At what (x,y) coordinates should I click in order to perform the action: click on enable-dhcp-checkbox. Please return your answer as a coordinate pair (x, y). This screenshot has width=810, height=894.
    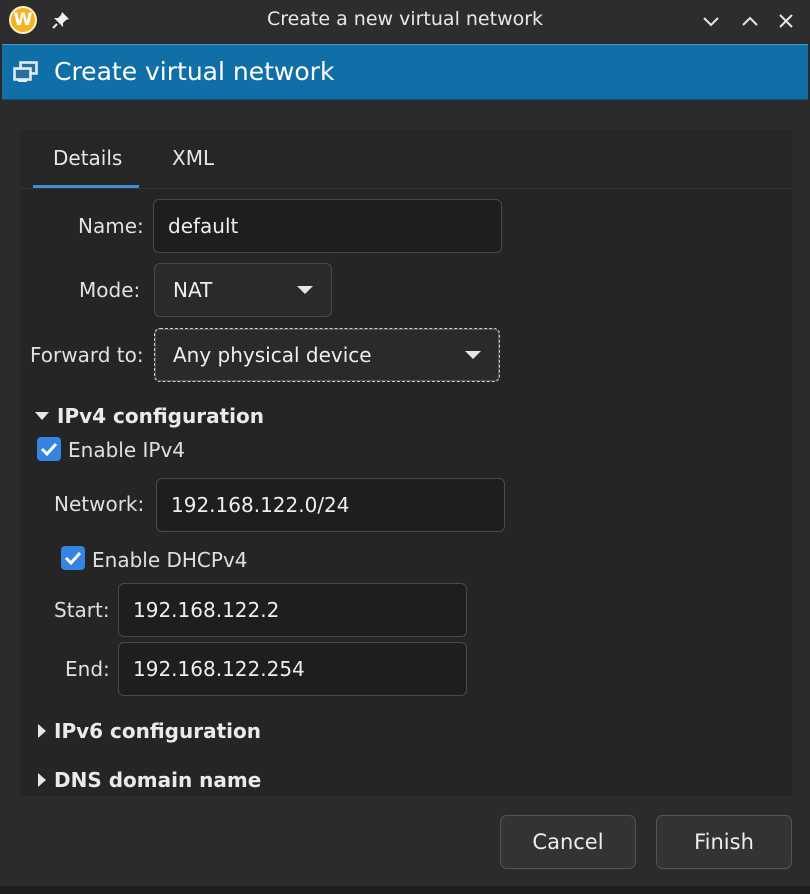
    Looking at the image, I should click on (73, 558).